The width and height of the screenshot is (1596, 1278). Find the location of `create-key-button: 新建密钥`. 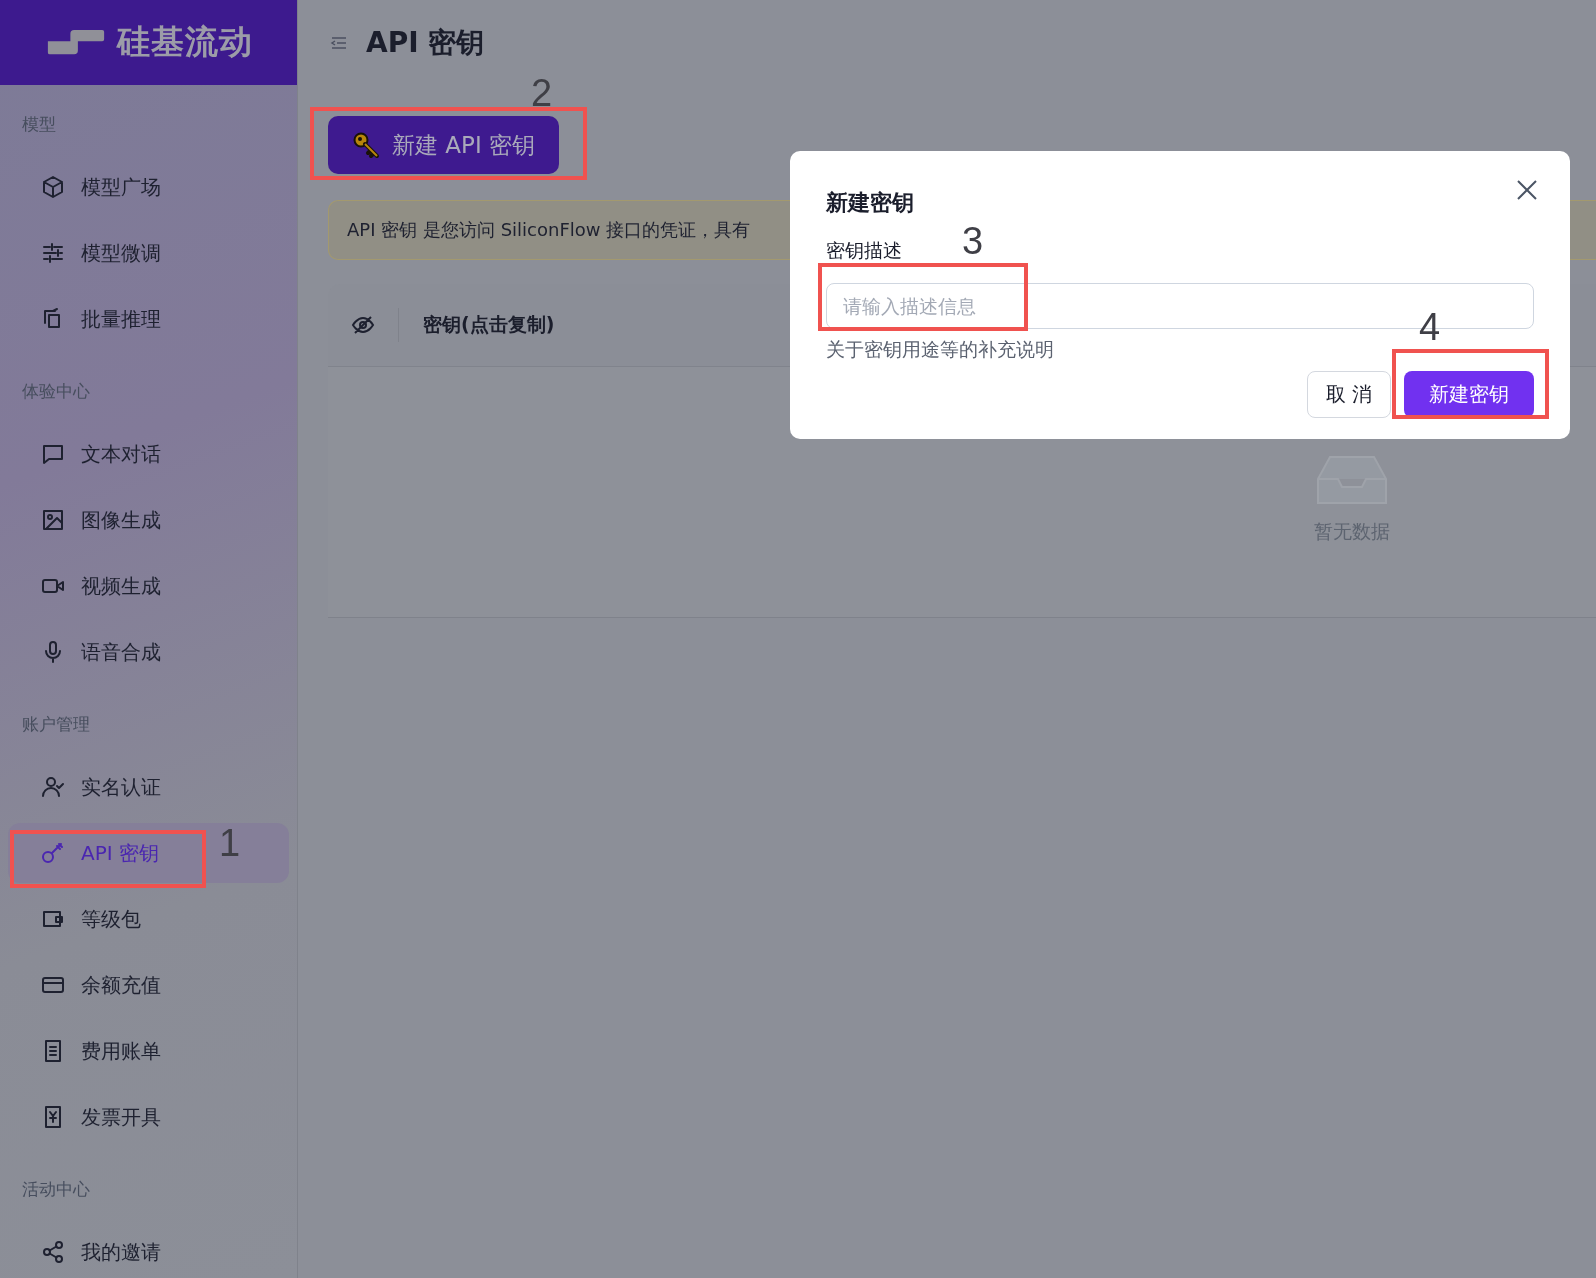

create-key-button: 新建密钥 is located at coordinates (1469, 394).